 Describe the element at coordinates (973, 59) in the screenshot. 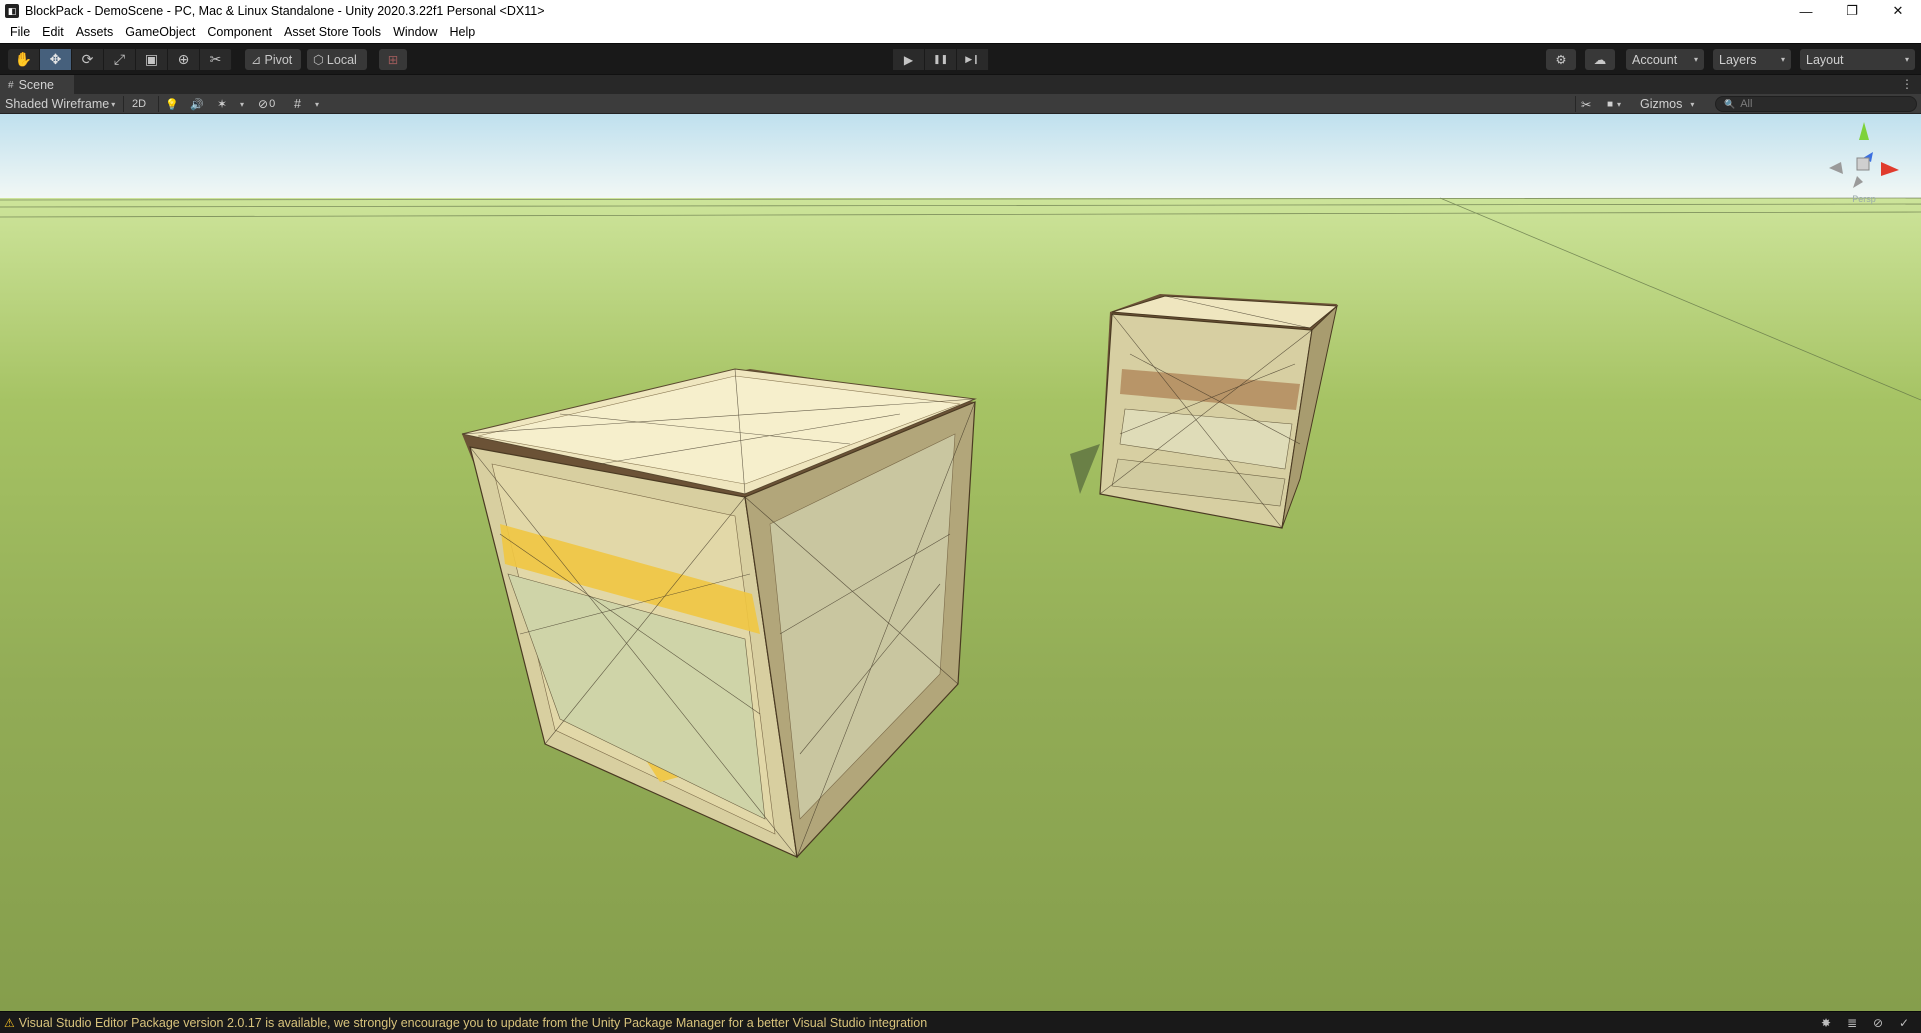

I see `step-icon: ▶❙` at that location.